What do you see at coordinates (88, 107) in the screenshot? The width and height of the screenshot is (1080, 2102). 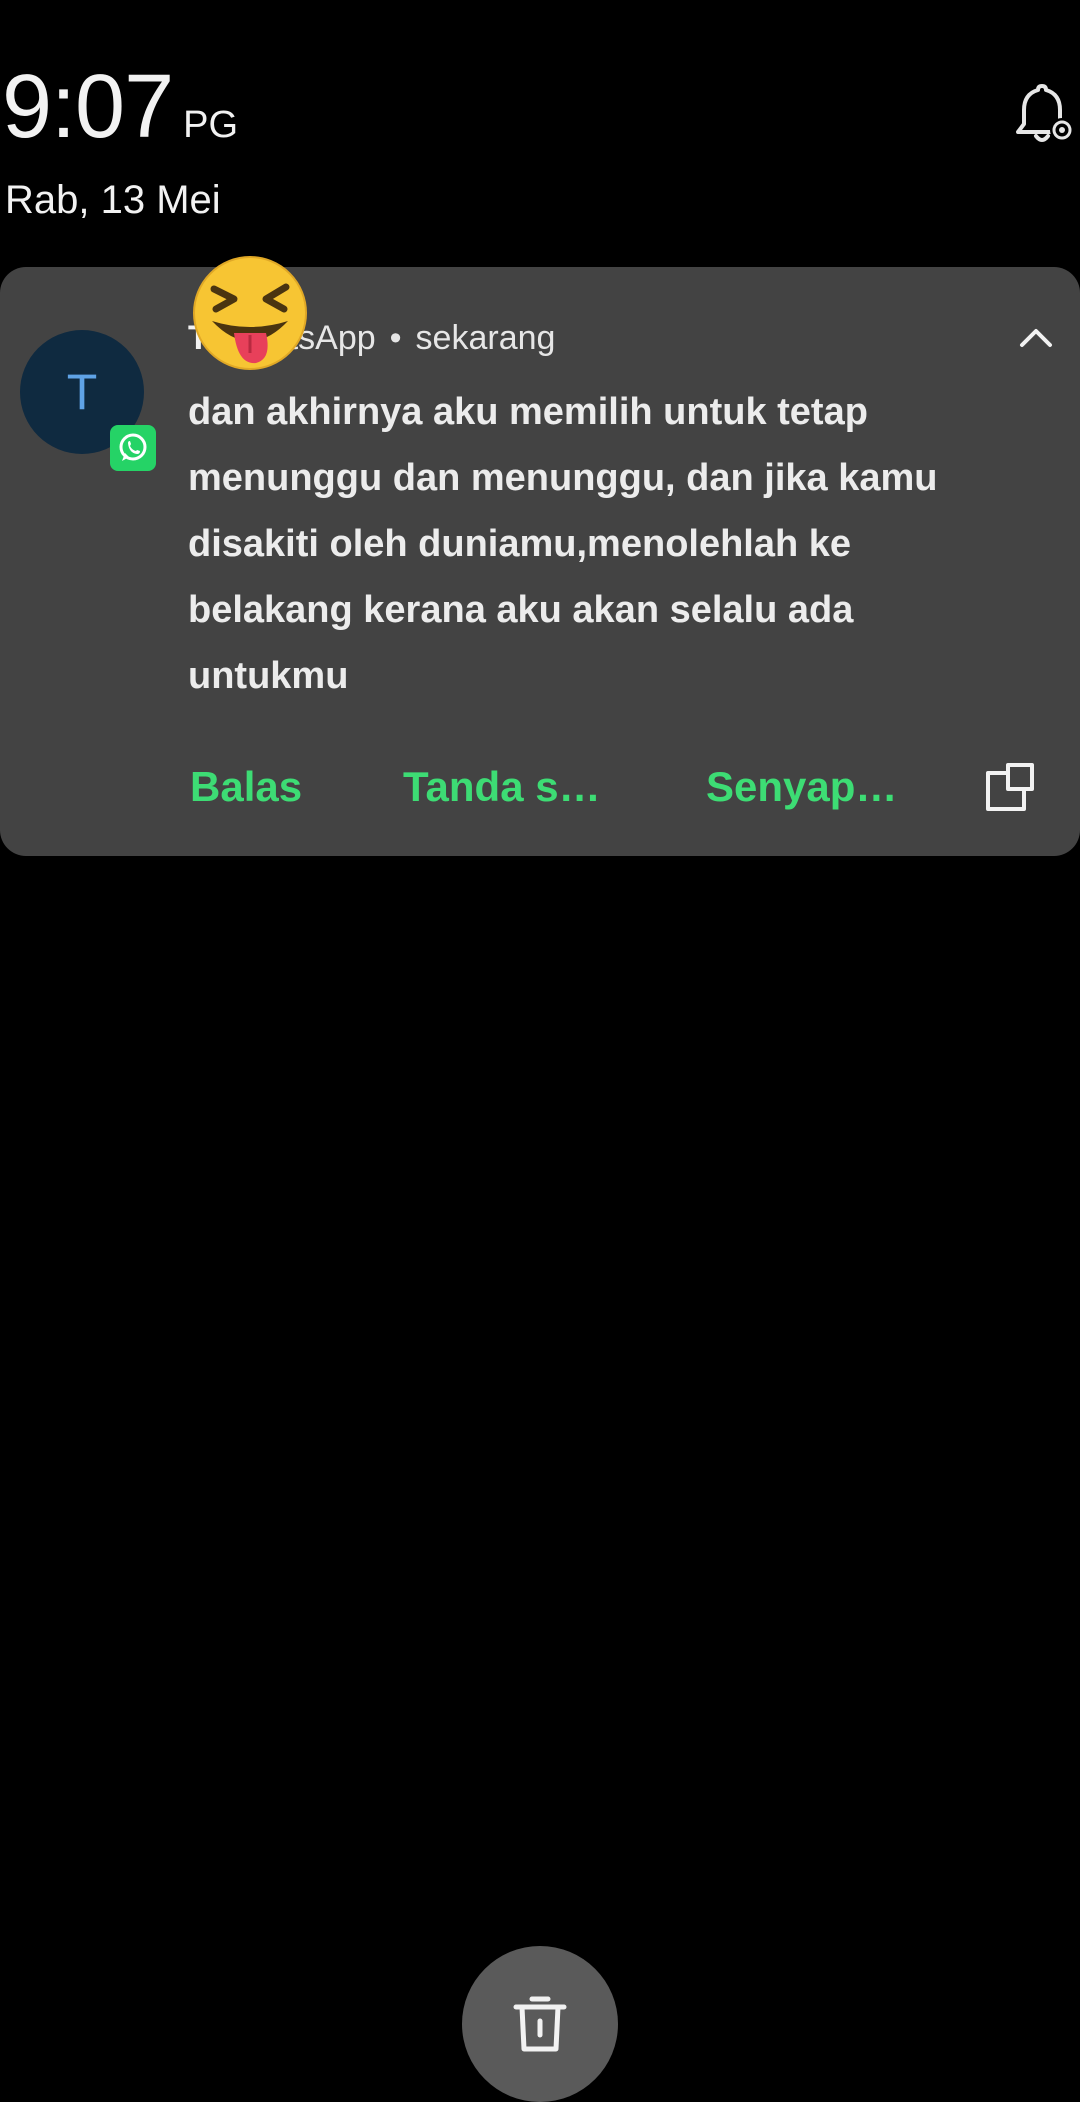 I see `clock-time: 9:07` at bounding box center [88, 107].